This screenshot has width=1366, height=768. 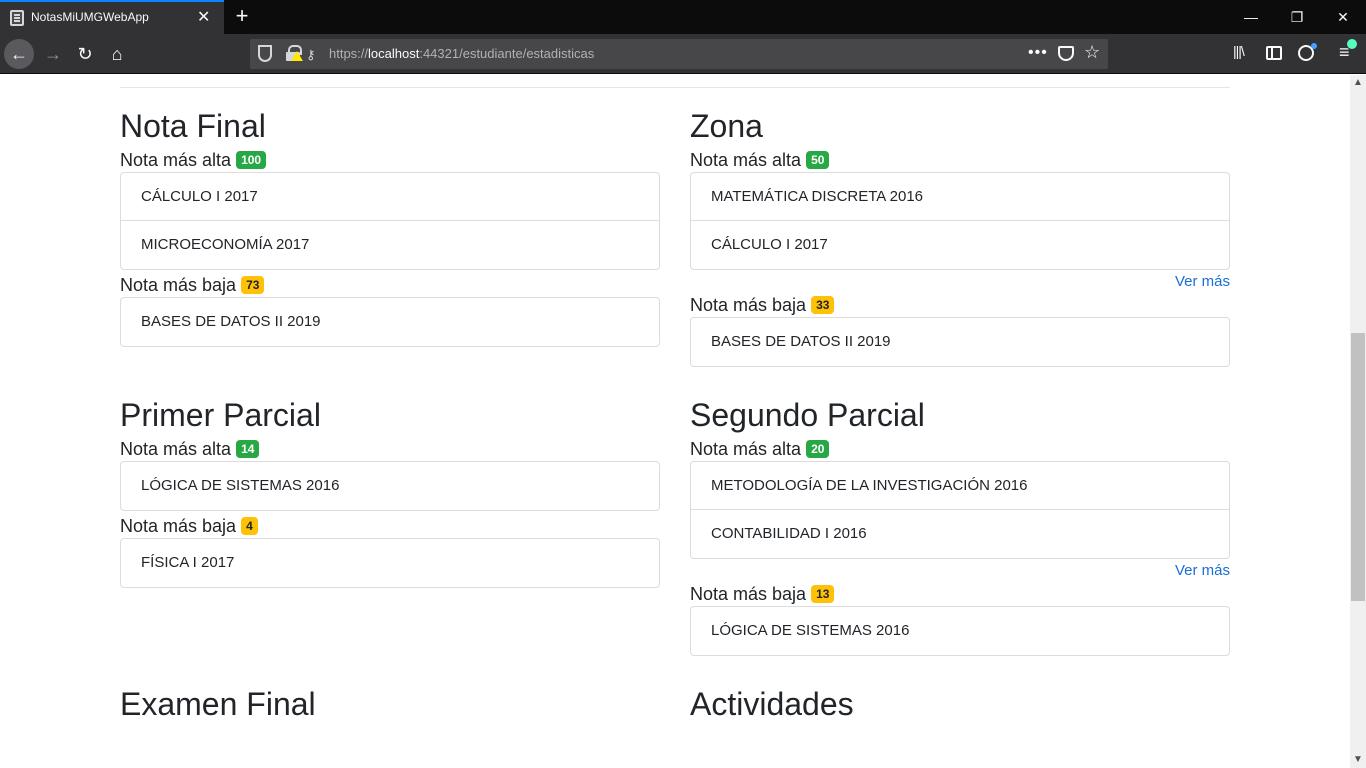 I want to click on window-restore-icon: ❐, so click(x=1297, y=17).